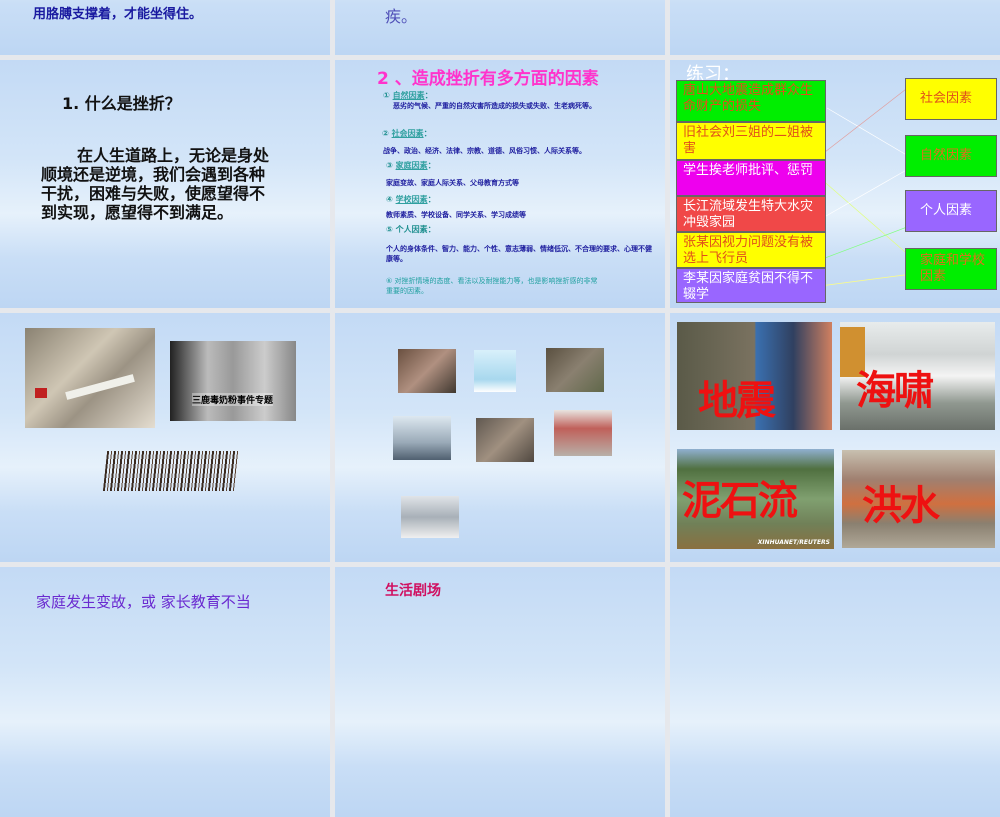 The image size is (1000, 817). What do you see at coordinates (233, 381) in the screenshot?
I see `baby-photo: 三鹿毒奶粉事件专题` at bounding box center [233, 381].